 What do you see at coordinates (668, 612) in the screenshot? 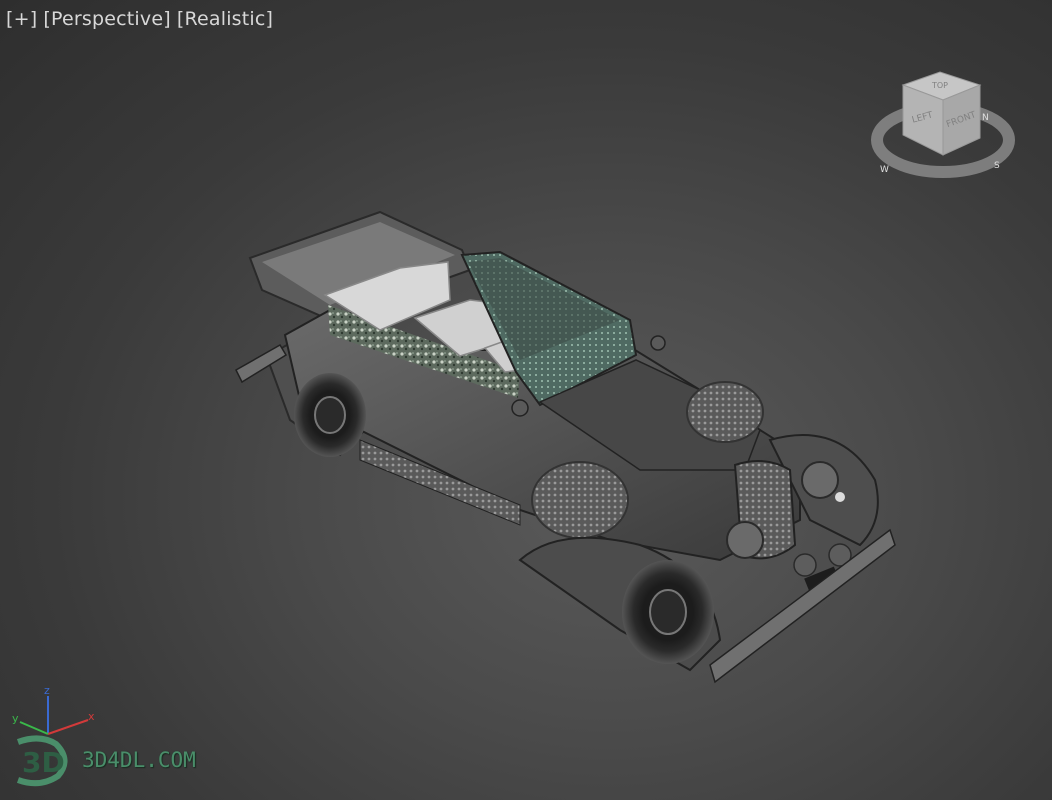
I see `car-front-wheel` at bounding box center [668, 612].